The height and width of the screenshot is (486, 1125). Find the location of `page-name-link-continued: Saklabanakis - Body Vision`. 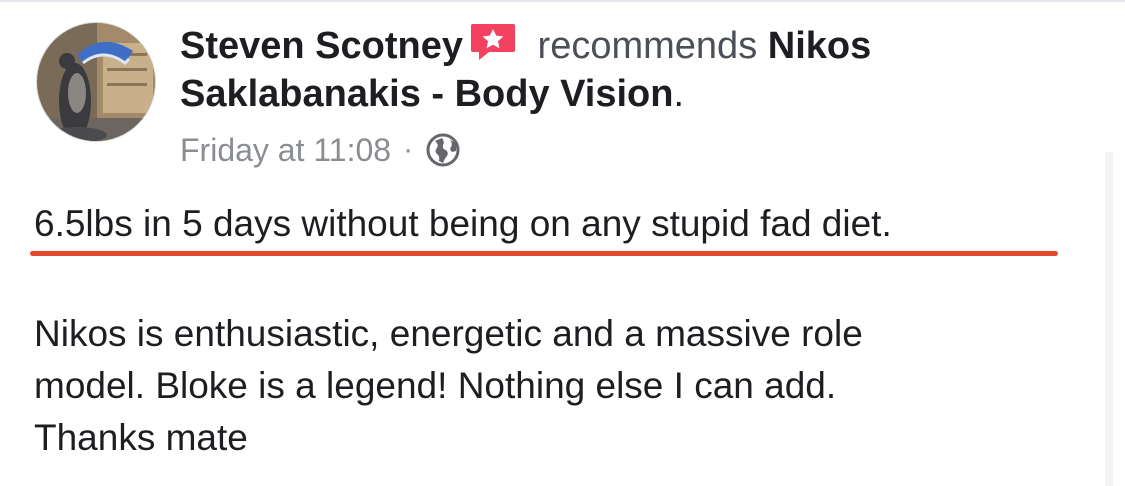

page-name-link-continued: Saklabanakis - Body Vision is located at coordinates (426, 94).